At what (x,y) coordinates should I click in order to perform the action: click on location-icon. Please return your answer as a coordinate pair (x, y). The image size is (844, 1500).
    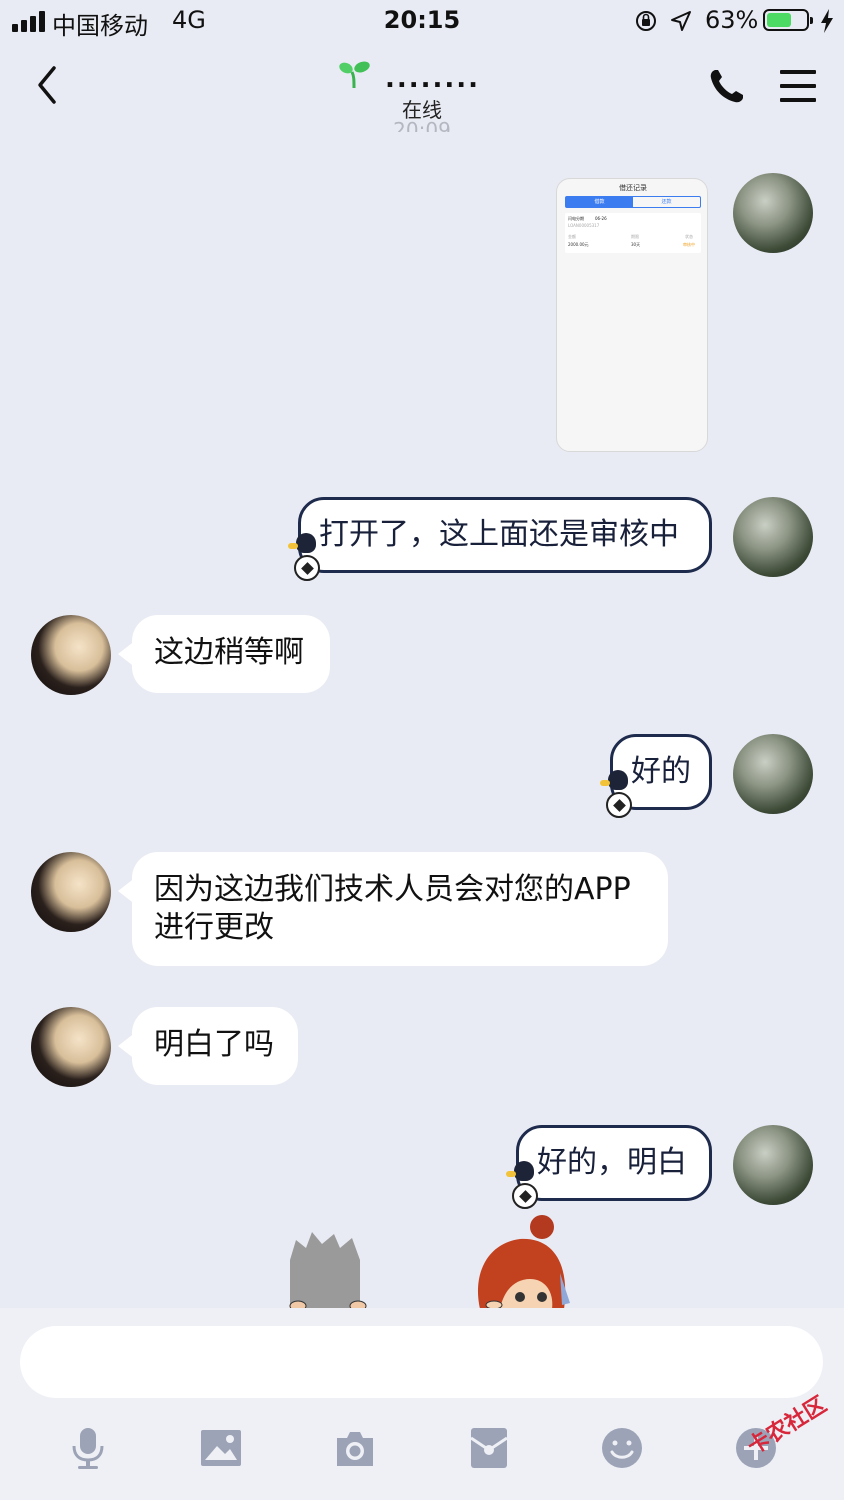
    Looking at the image, I should click on (681, 21).